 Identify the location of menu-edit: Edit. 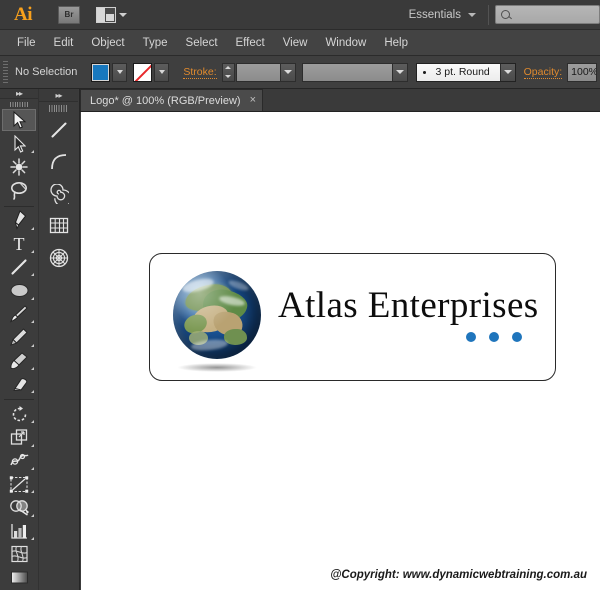
(64, 43).